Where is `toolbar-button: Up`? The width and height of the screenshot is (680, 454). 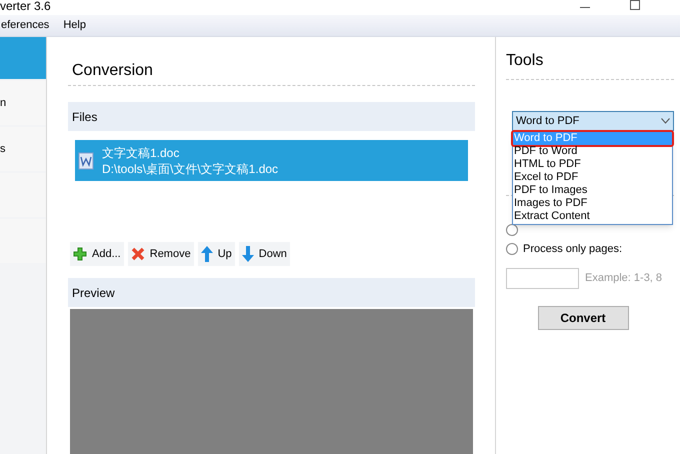
toolbar-button: Up is located at coordinates (216, 254).